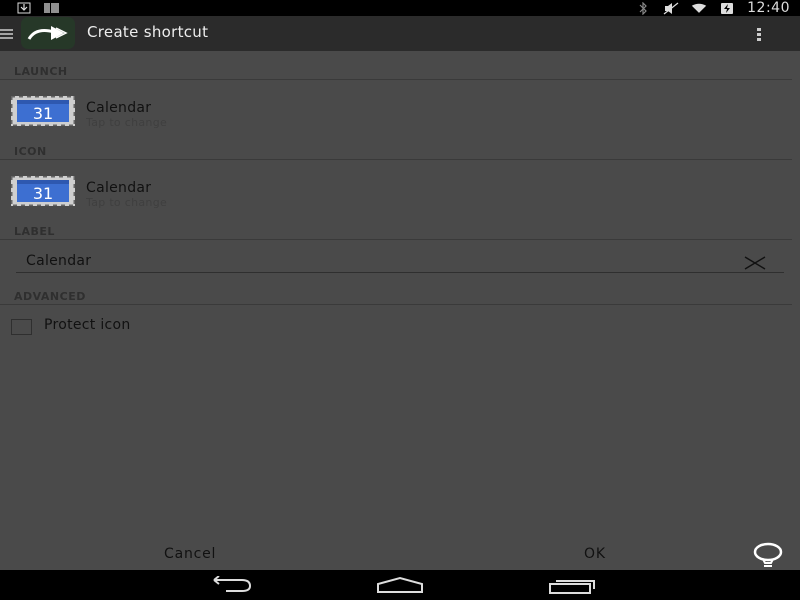  Describe the element at coordinates (50, 296) in the screenshot. I see `section-header-advanced: ADVANCED` at that location.